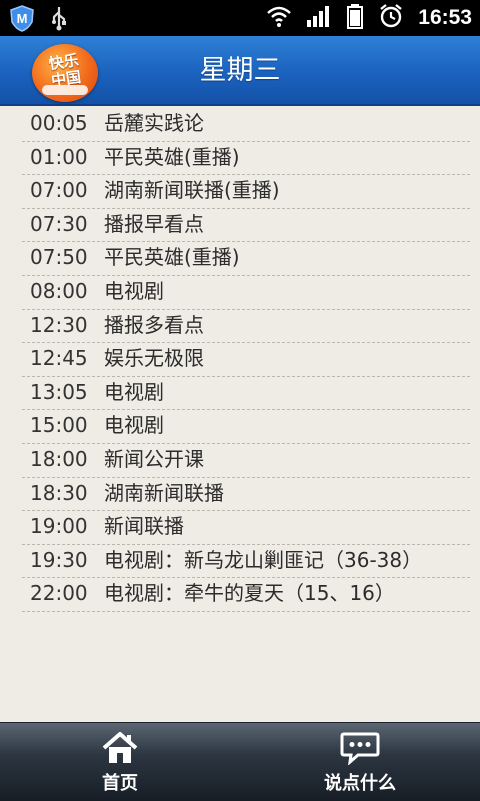  What do you see at coordinates (59, 391) in the screenshot?
I see `program-time: 13:05` at bounding box center [59, 391].